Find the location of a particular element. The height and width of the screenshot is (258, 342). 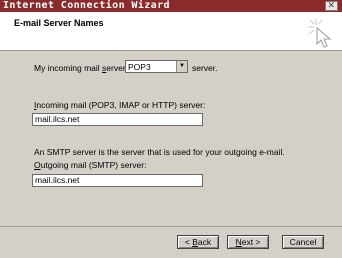

next-button: Next > is located at coordinates (248, 242).